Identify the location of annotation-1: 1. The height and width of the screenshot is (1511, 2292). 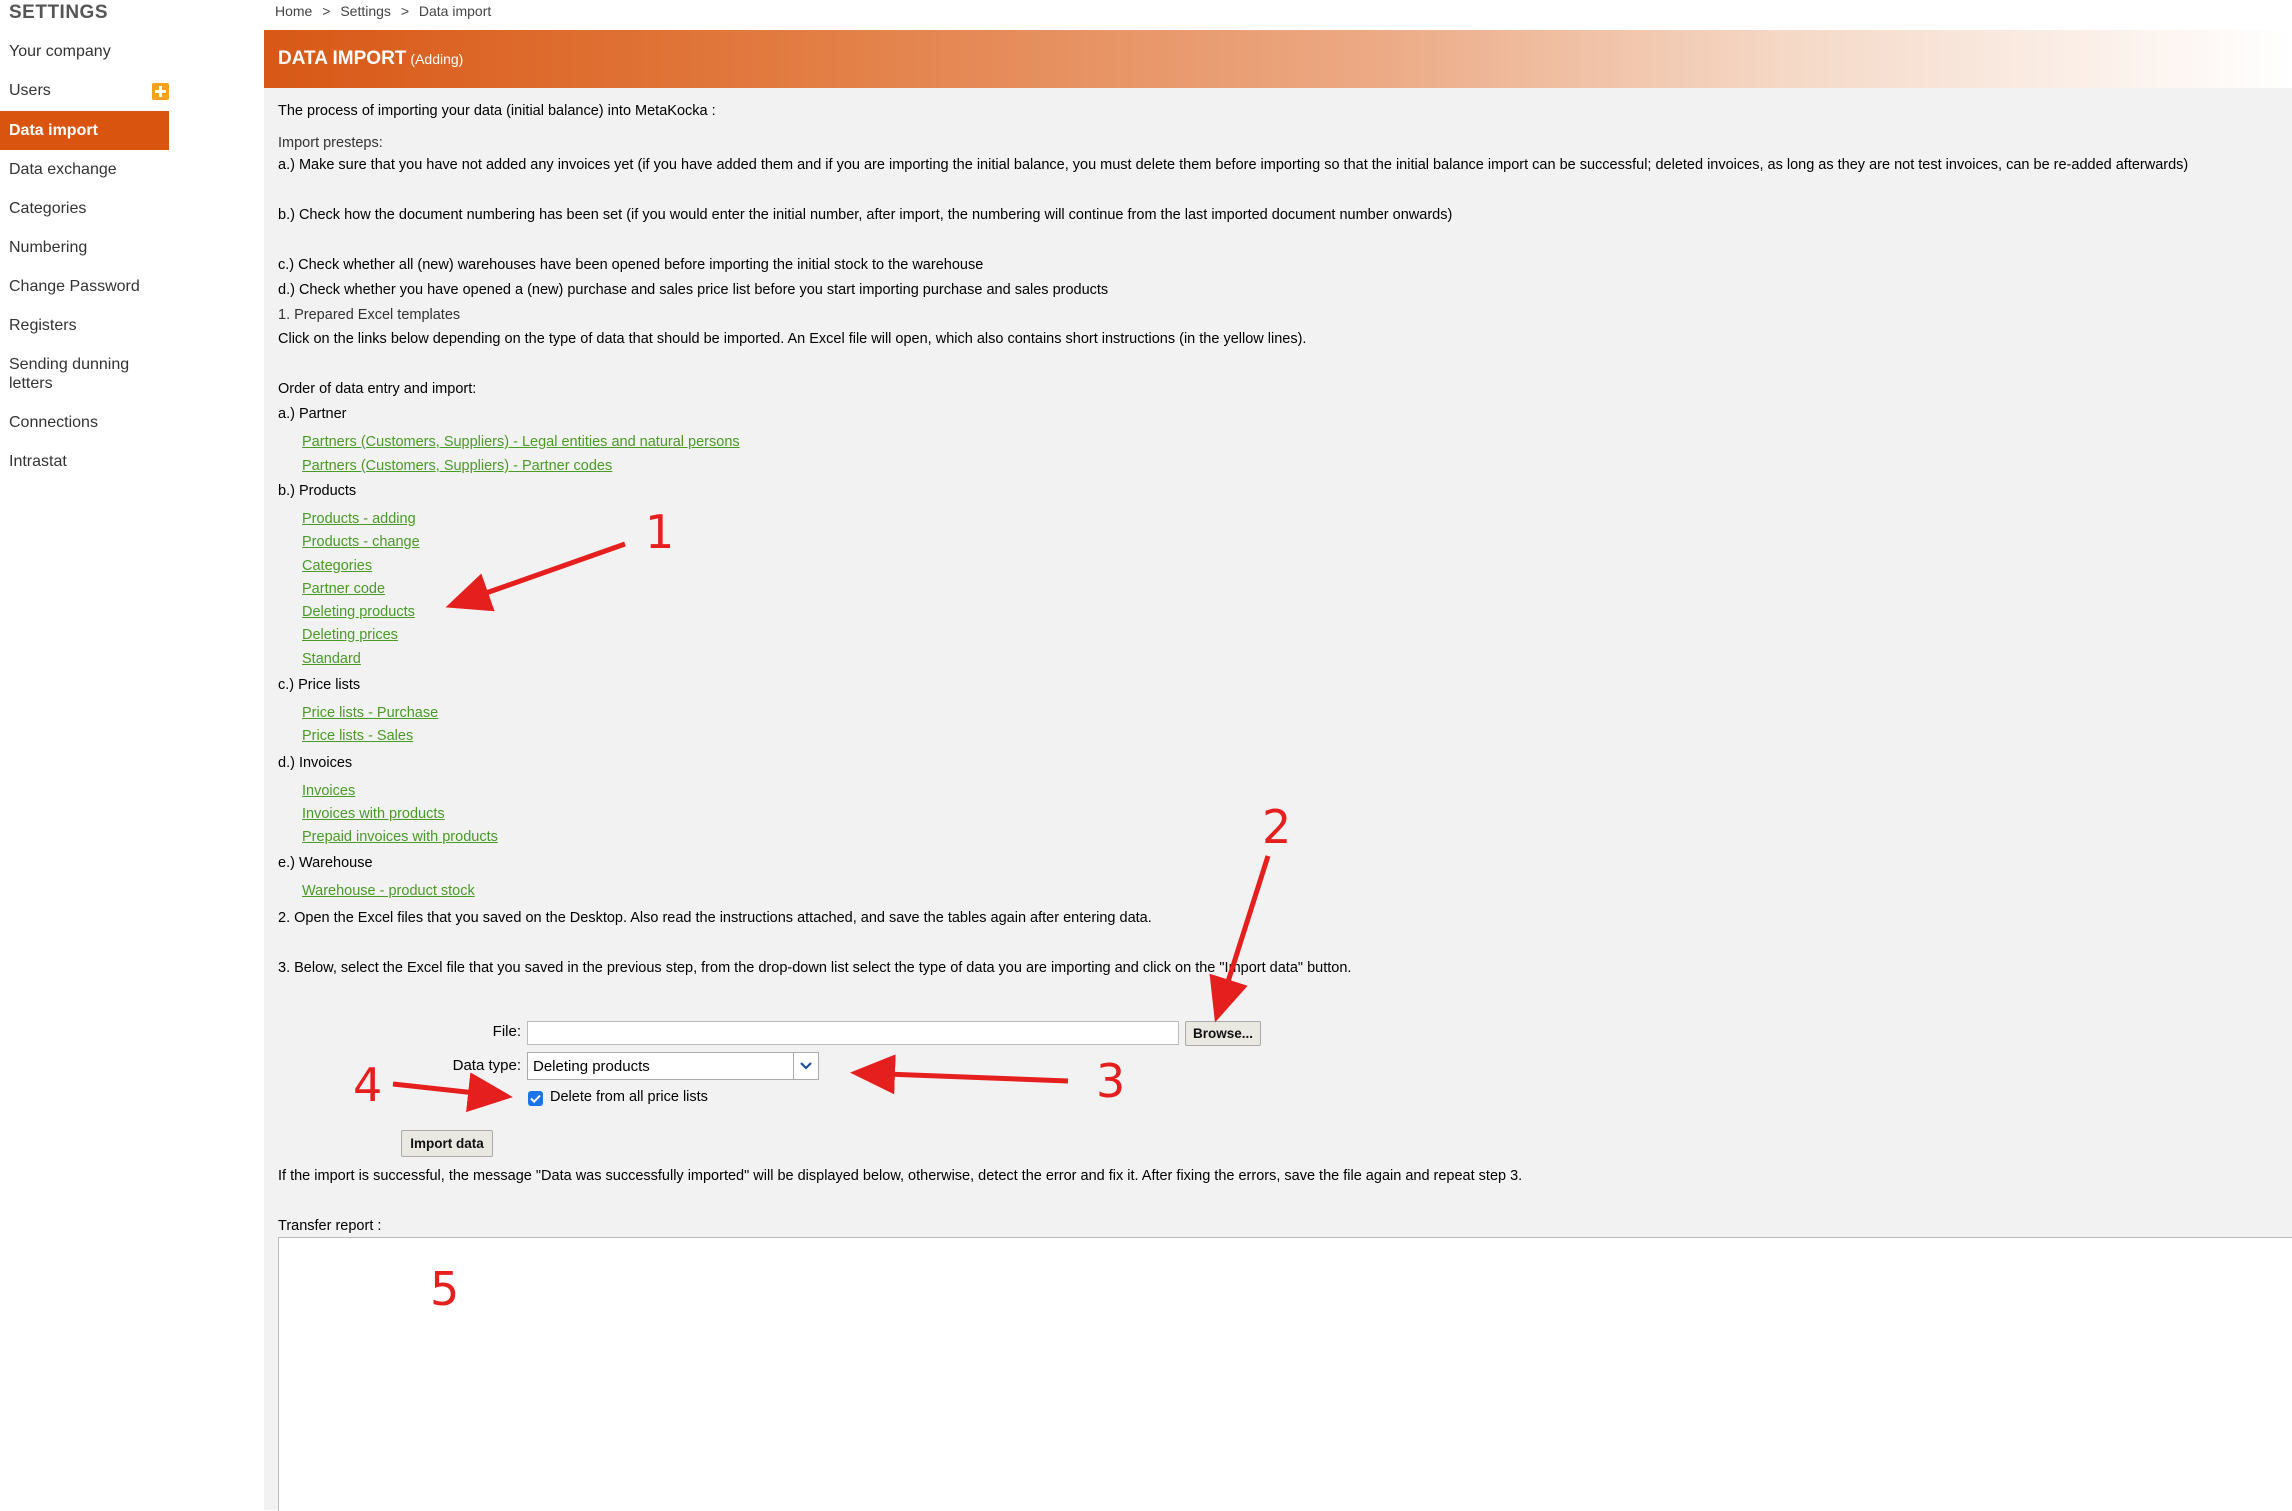
(660, 532).